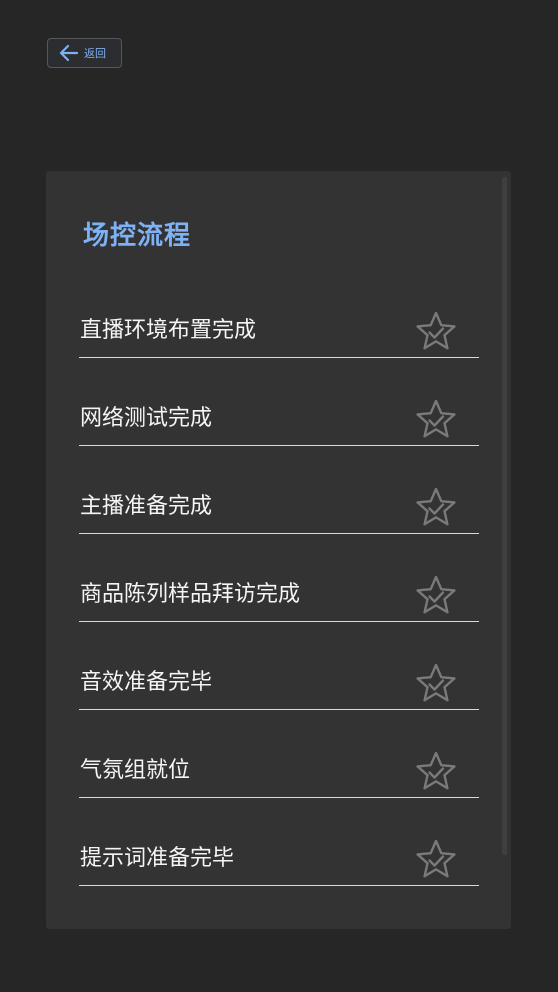 This screenshot has width=558, height=992. I want to click on checklist-item-label: 气氛组就位, so click(135, 770).